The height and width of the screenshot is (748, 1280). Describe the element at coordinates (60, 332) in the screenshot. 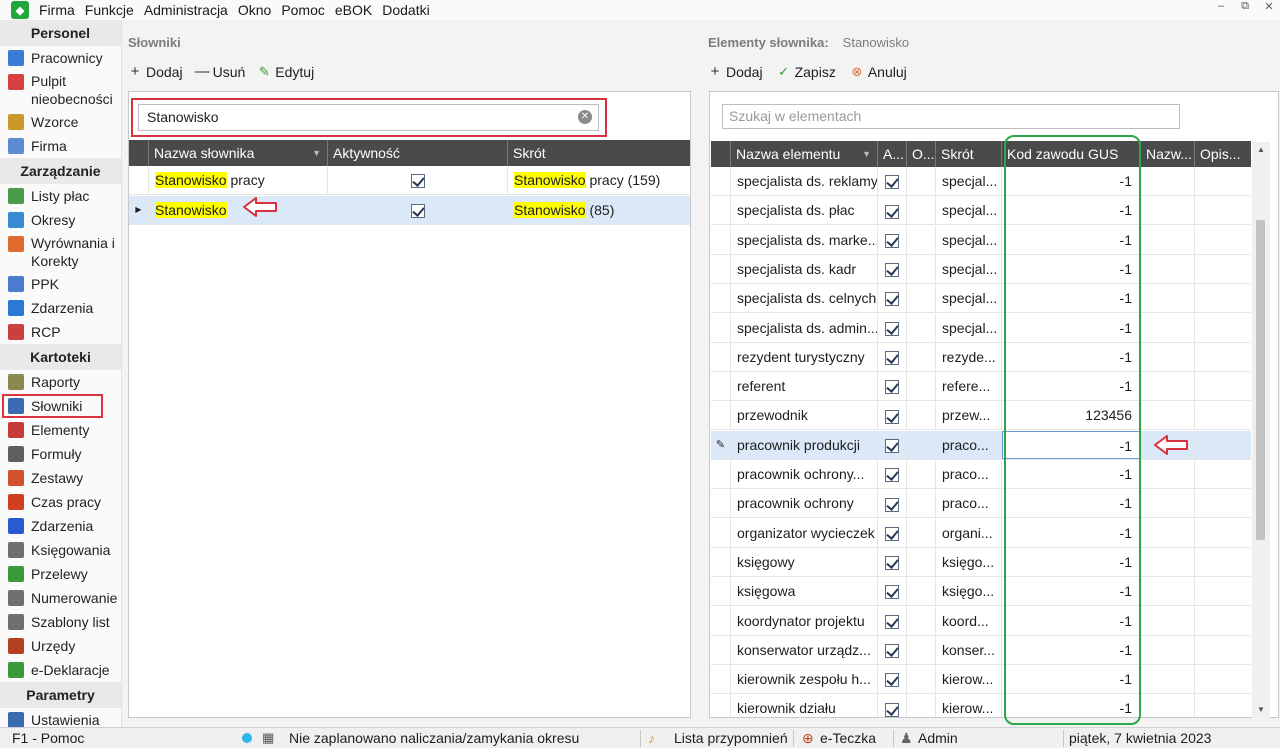

I see `sidebar-item-rcp: RCP` at that location.